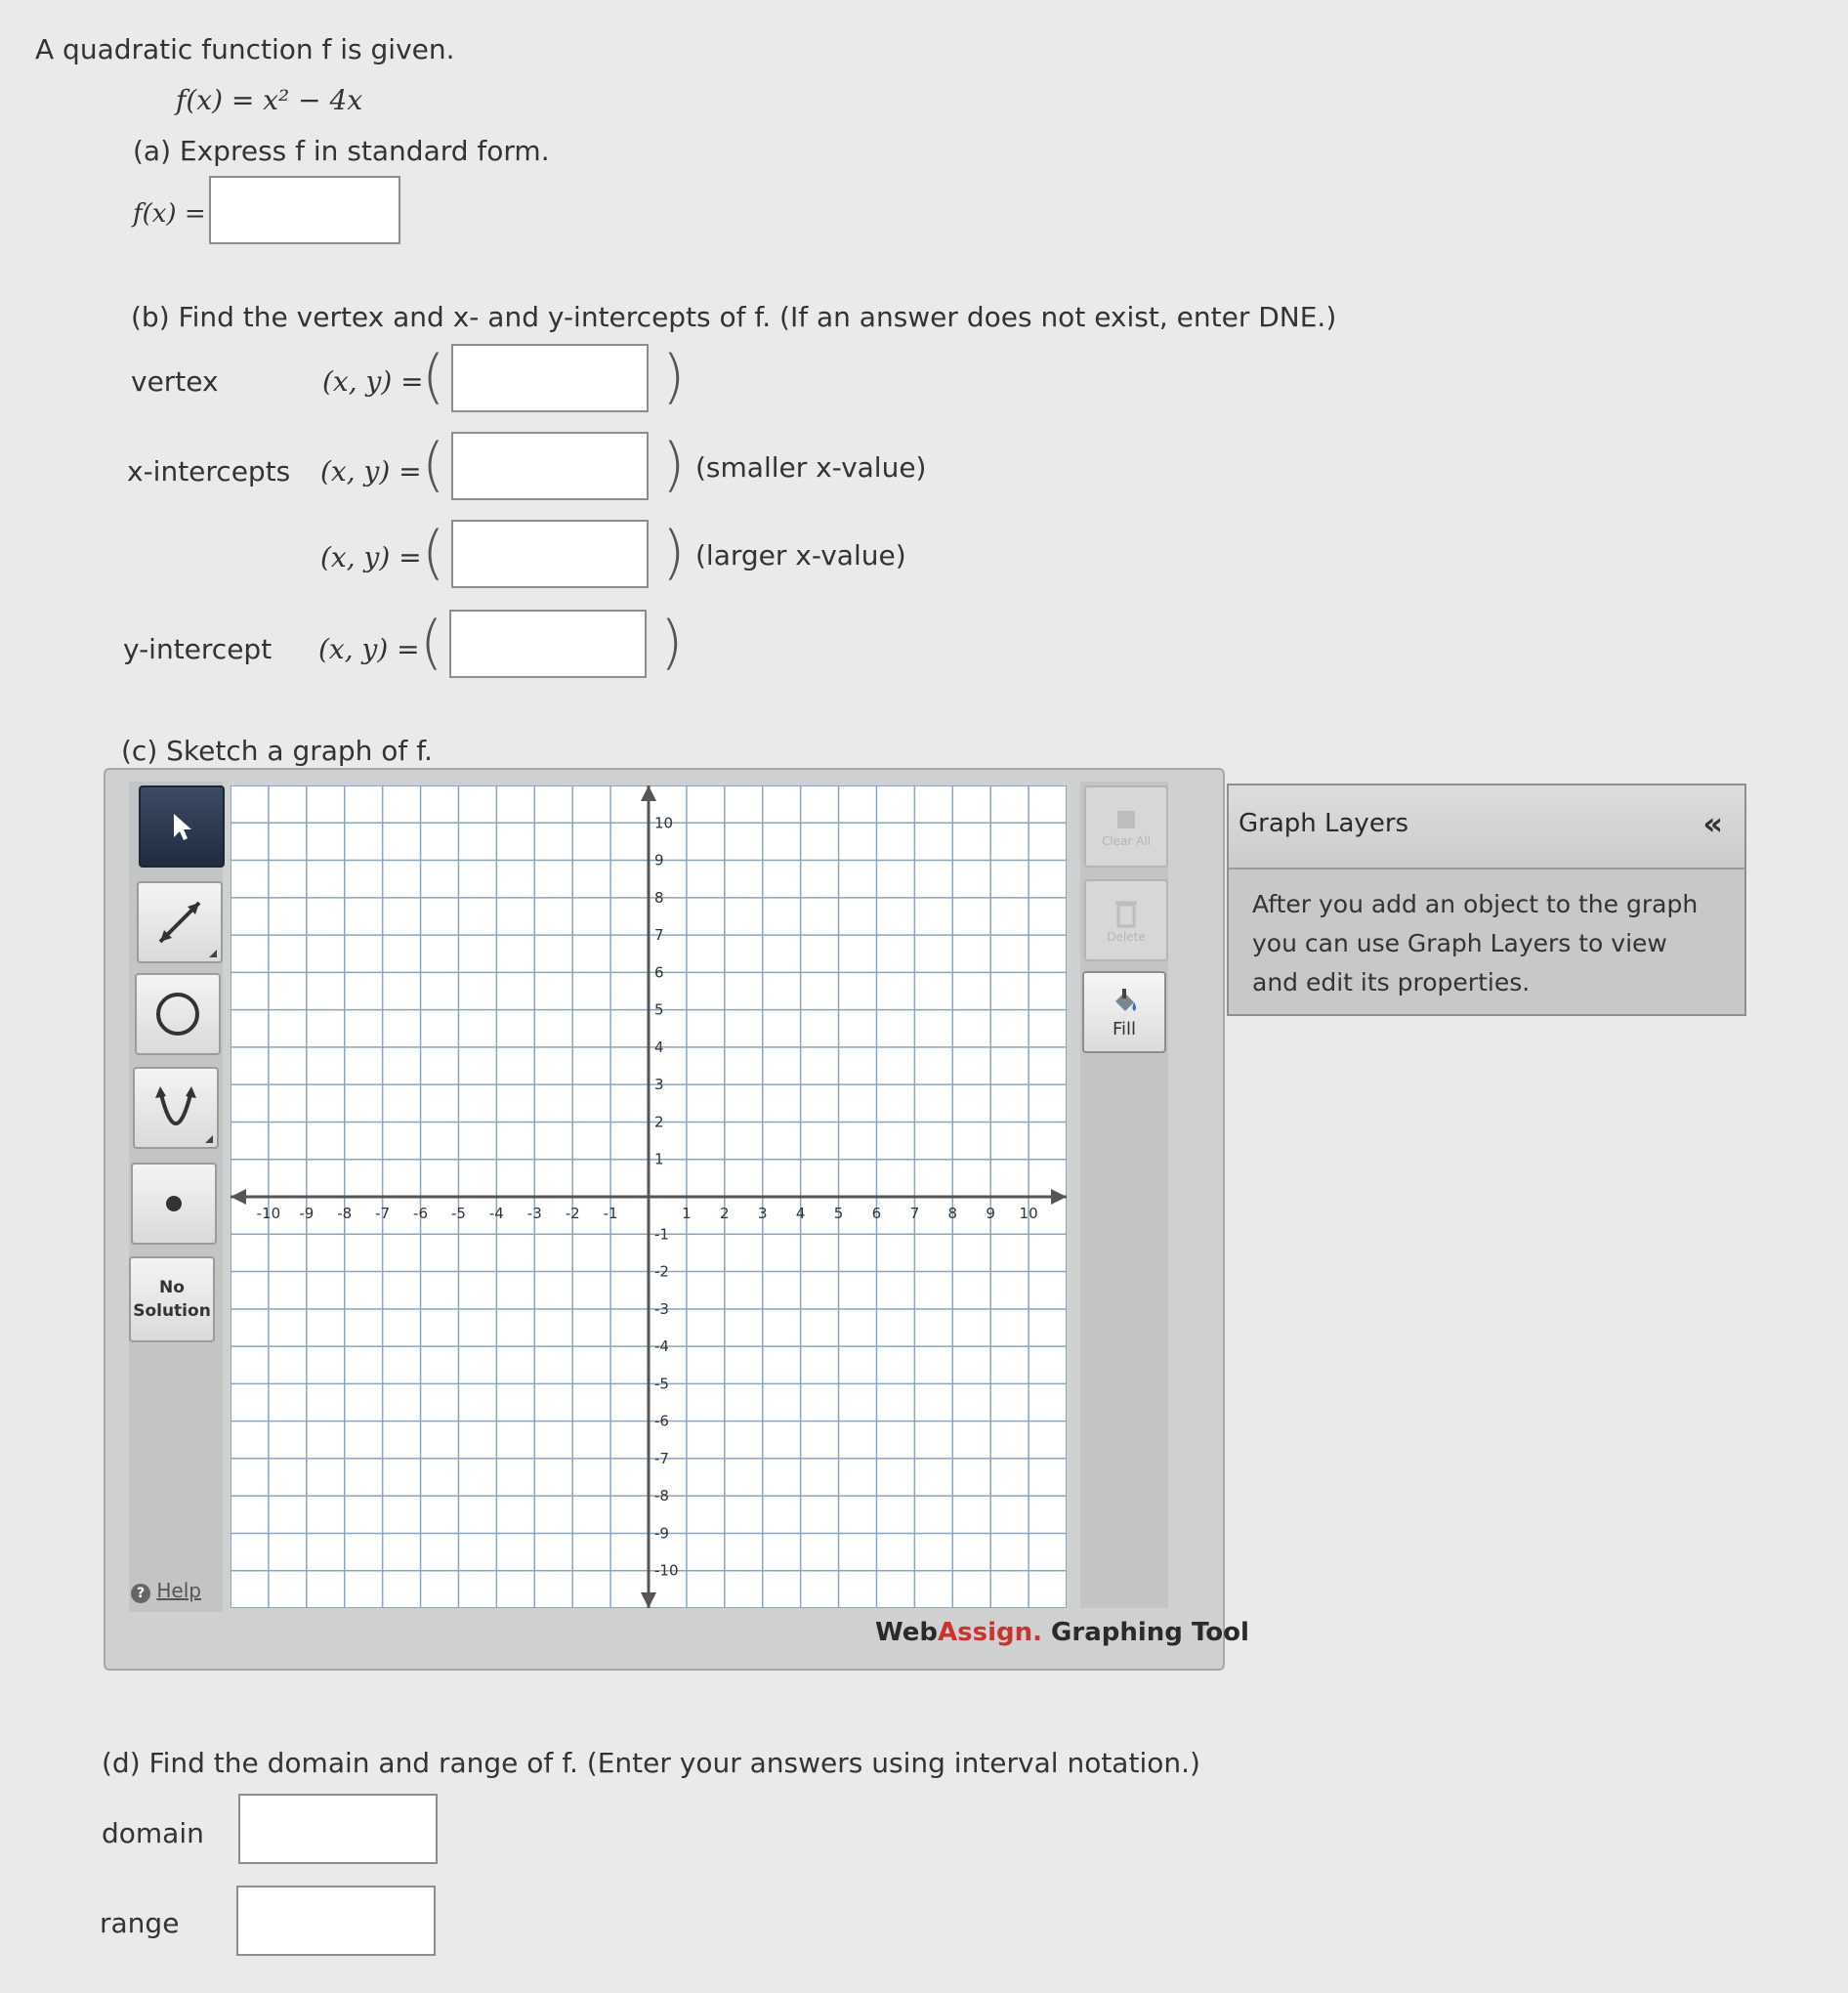 The height and width of the screenshot is (1993, 1848). I want to click on clear-all-button: Clear All, so click(1126, 826).